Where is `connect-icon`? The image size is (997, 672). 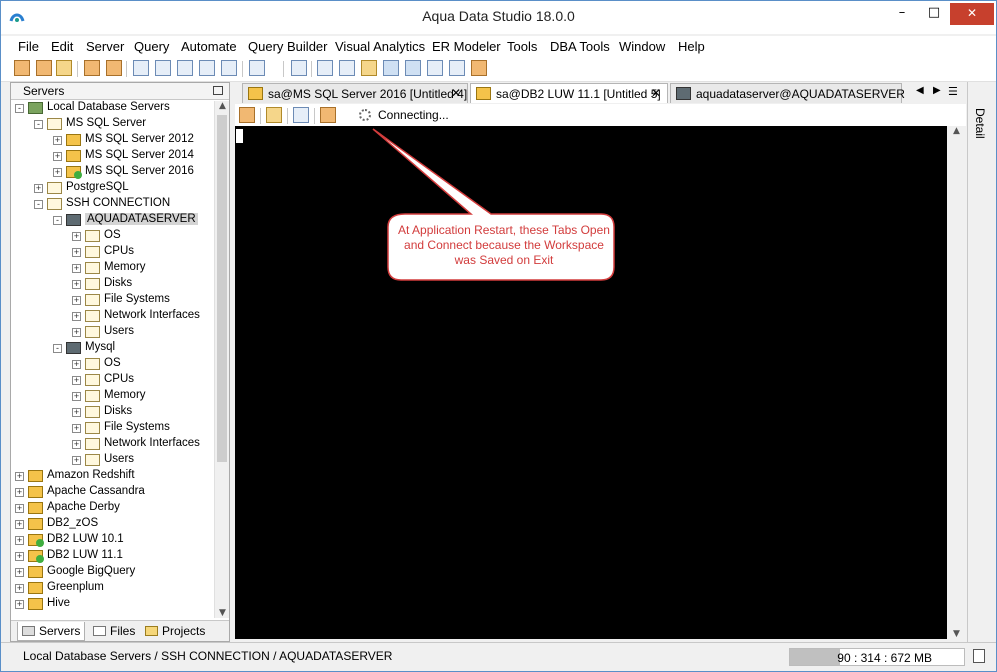
connect-icon is located at coordinates (22, 68).